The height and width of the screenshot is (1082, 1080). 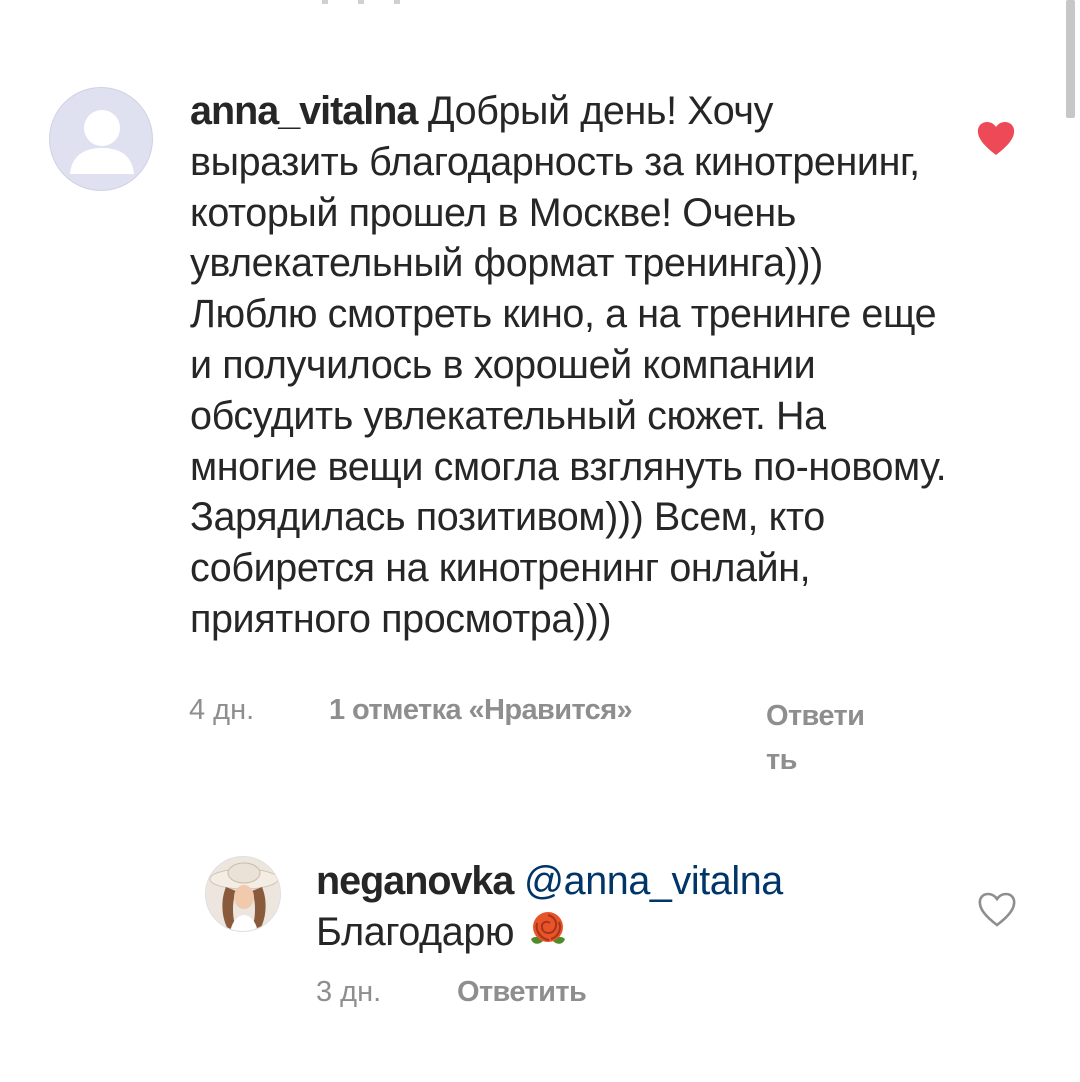 I want to click on comment-username: anna_vitalna, so click(x=304, y=111).